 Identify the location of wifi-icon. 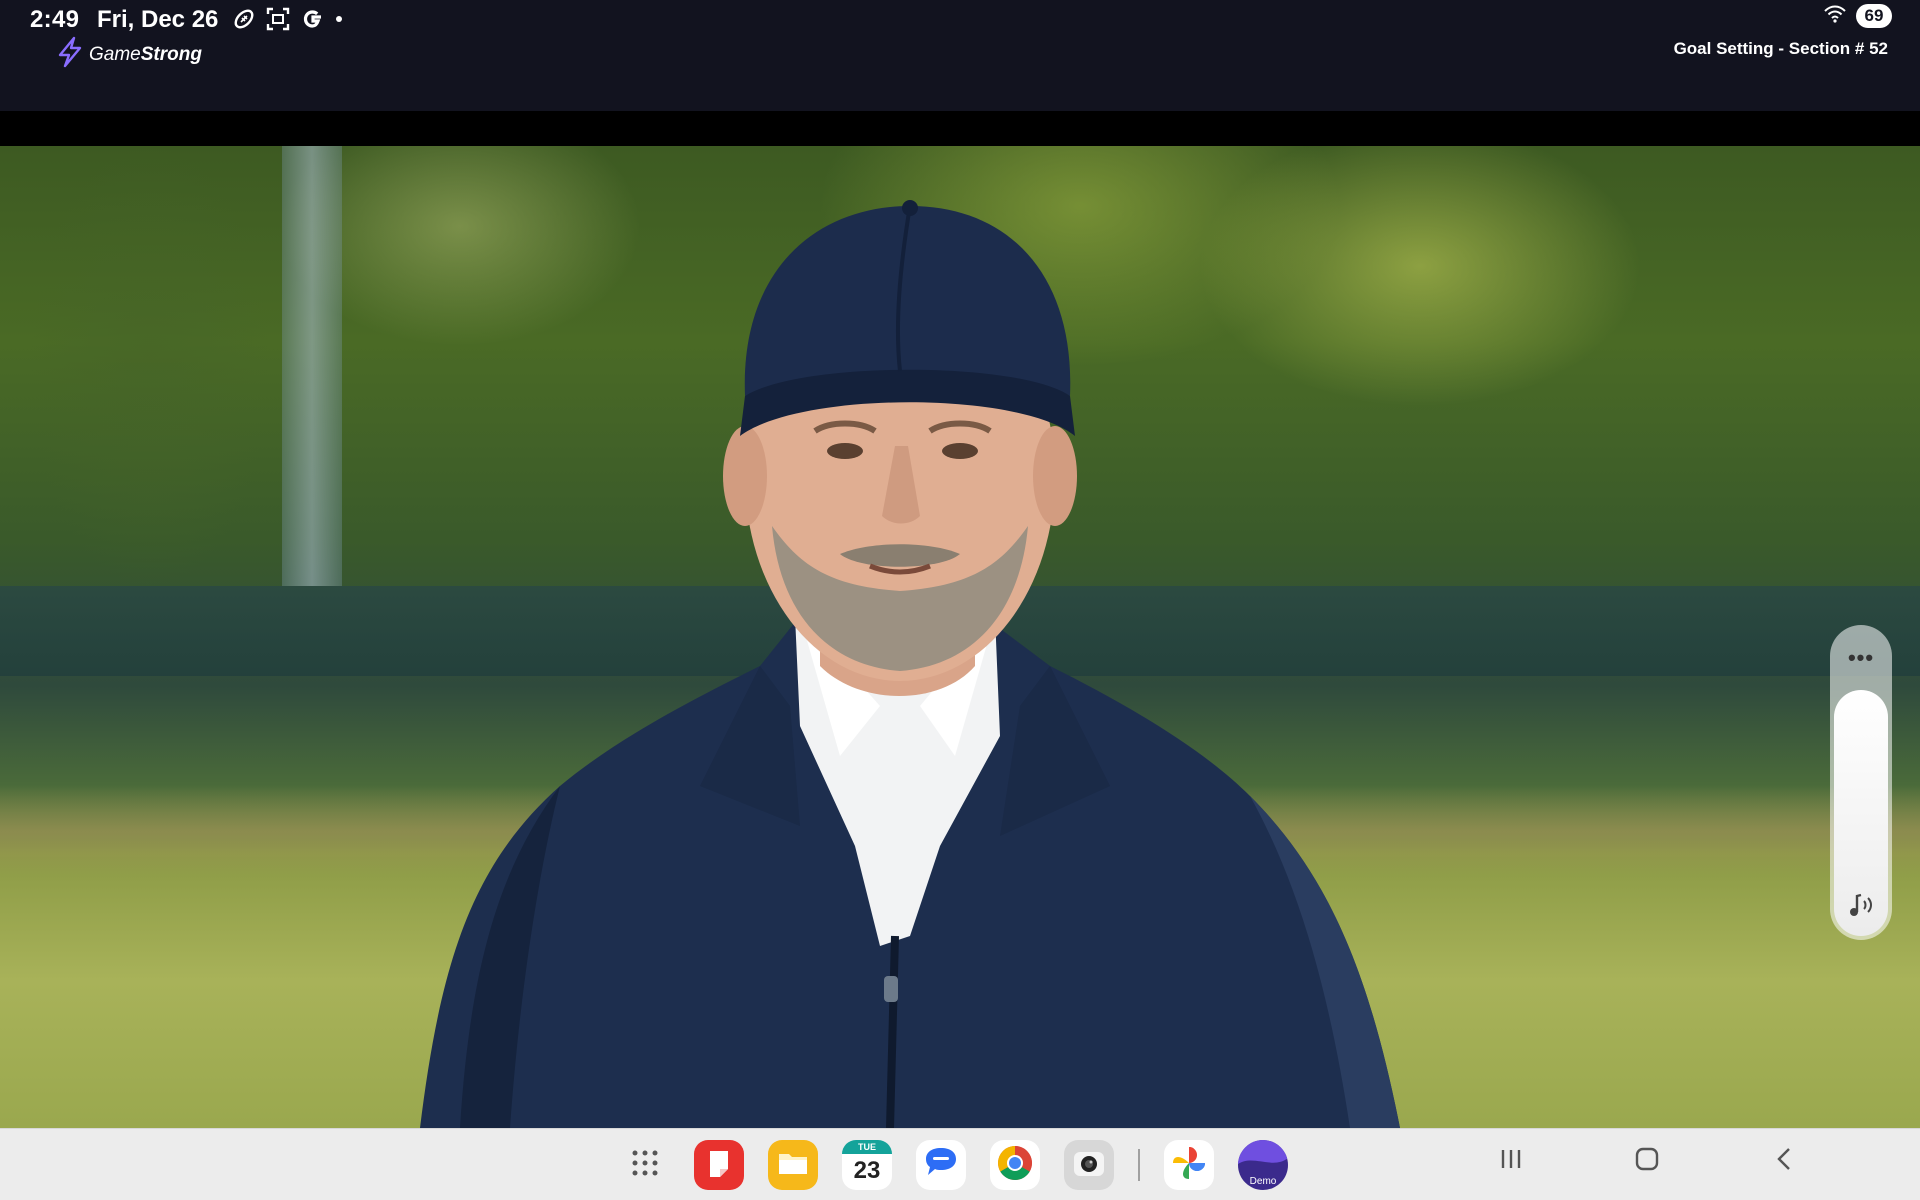
(1835, 16).